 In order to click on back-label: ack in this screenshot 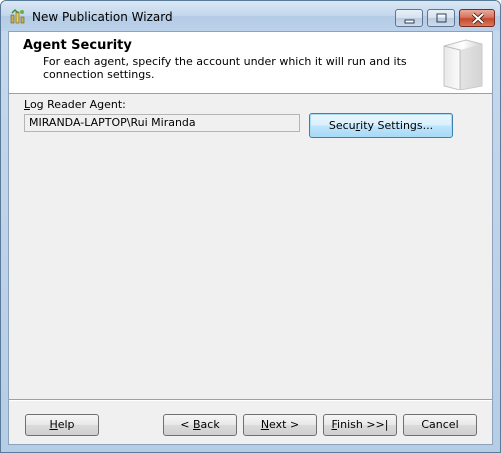, I will do `click(210, 424)`.